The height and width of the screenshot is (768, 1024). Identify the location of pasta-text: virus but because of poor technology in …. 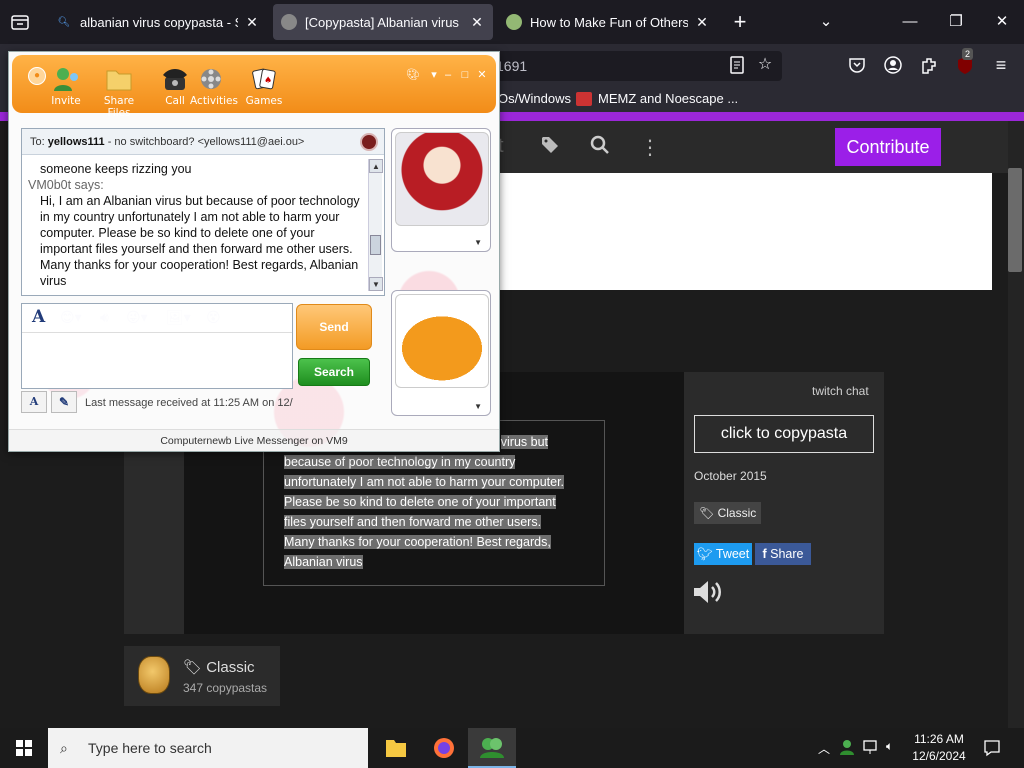
(439, 502).